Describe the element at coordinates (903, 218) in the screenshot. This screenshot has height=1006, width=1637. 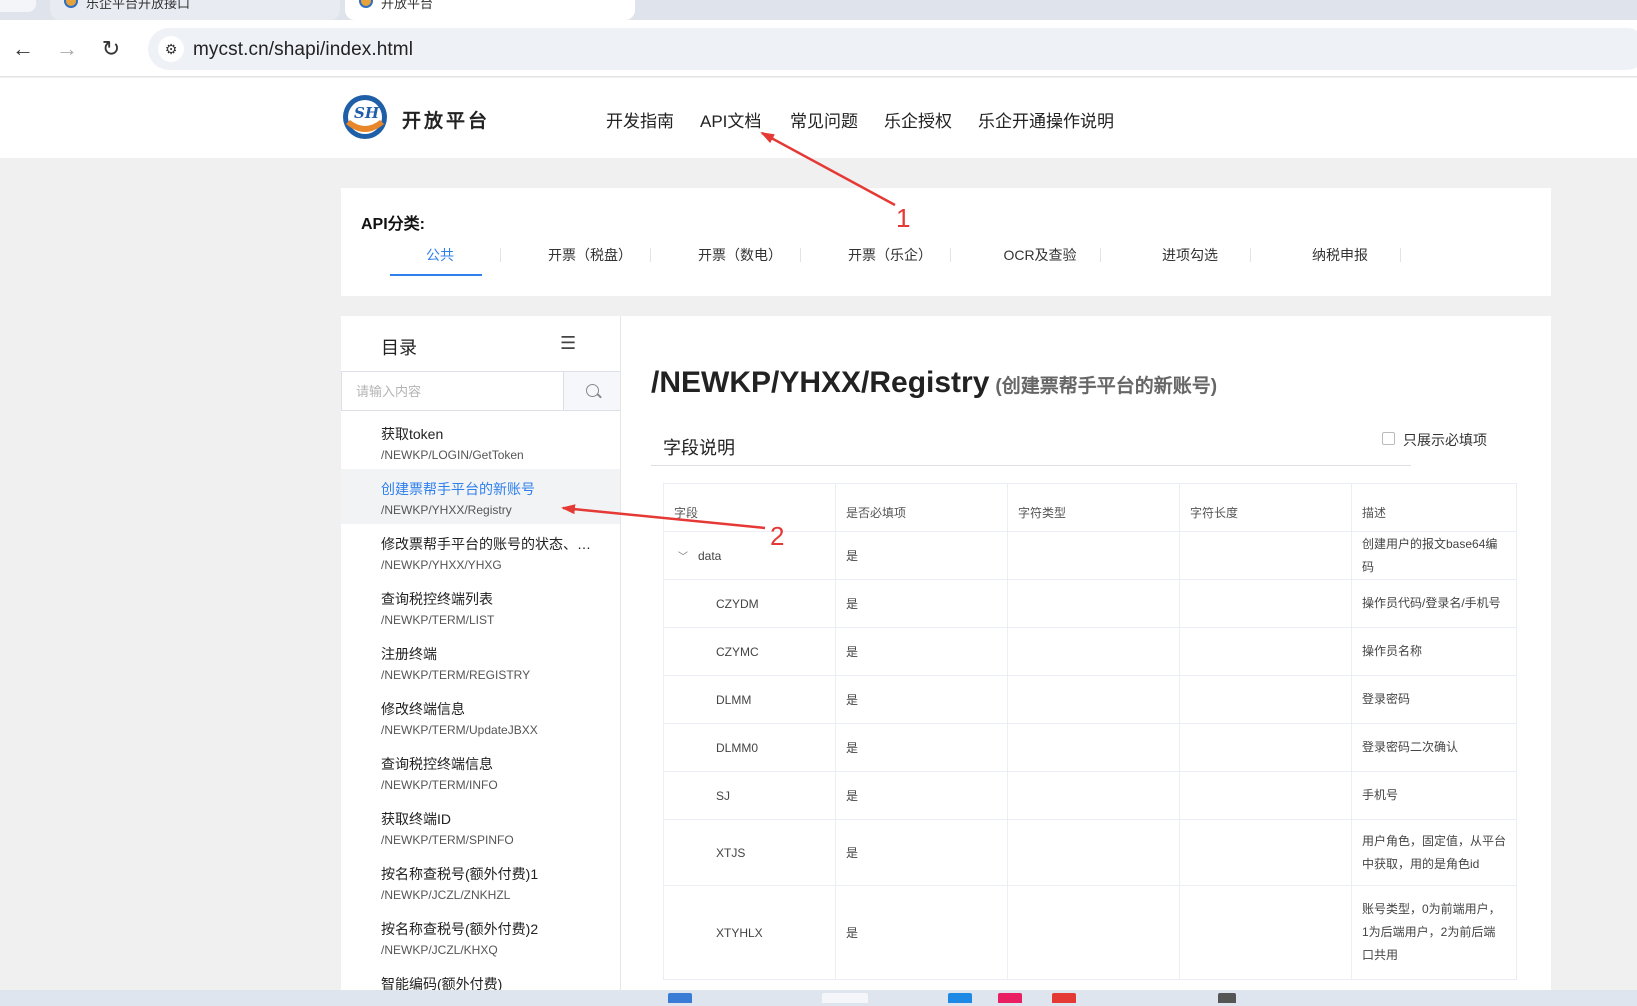
I see `annotation-number-1: 1` at that location.